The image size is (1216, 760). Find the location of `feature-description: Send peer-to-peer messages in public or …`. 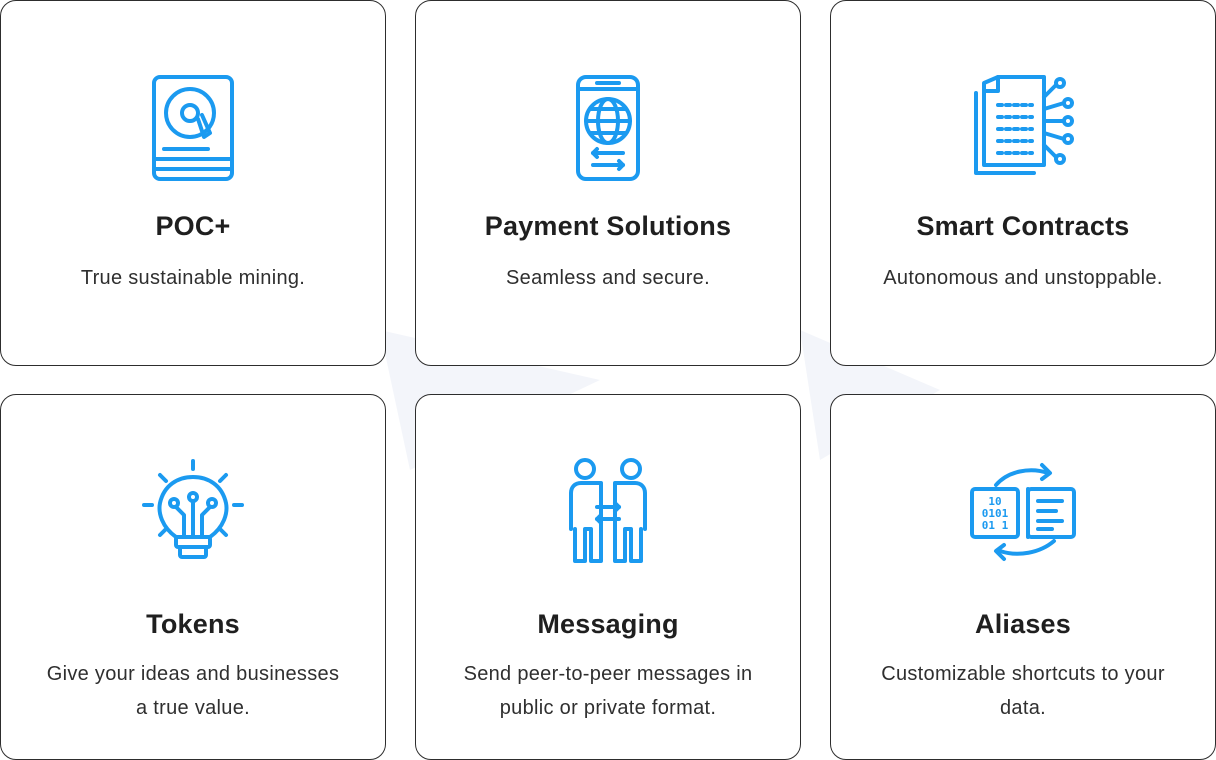

feature-description: Send peer-to-peer messages in public or … is located at coordinates (608, 691).